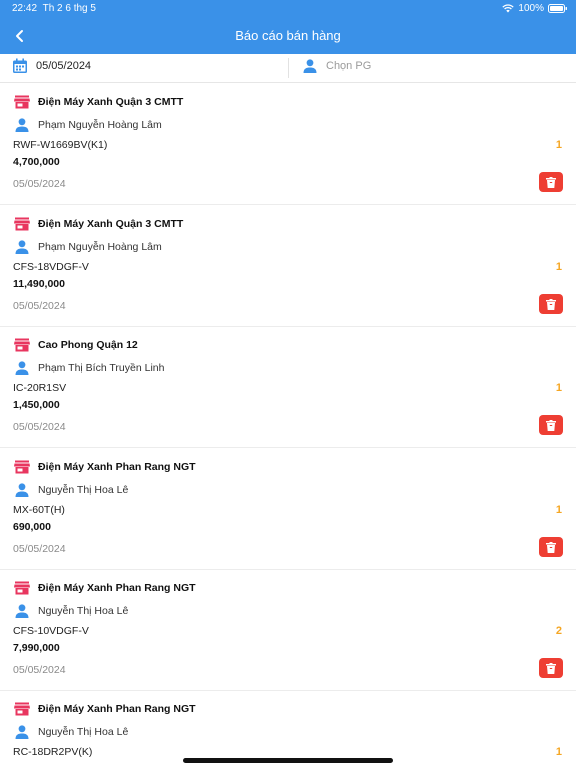 This screenshot has width=576, height=768. I want to click on status-right: 100%, so click(535, 8).